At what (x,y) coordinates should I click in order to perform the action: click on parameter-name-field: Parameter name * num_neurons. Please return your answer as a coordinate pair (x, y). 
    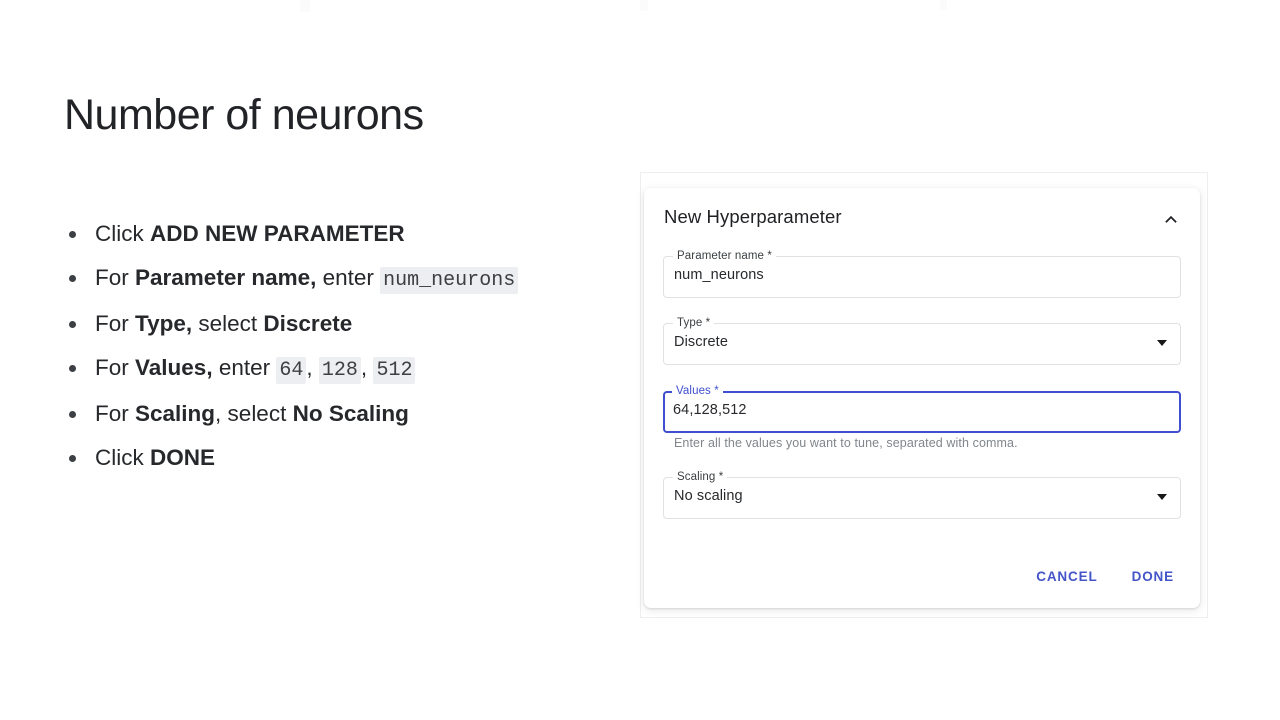
    Looking at the image, I should click on (922, 273).